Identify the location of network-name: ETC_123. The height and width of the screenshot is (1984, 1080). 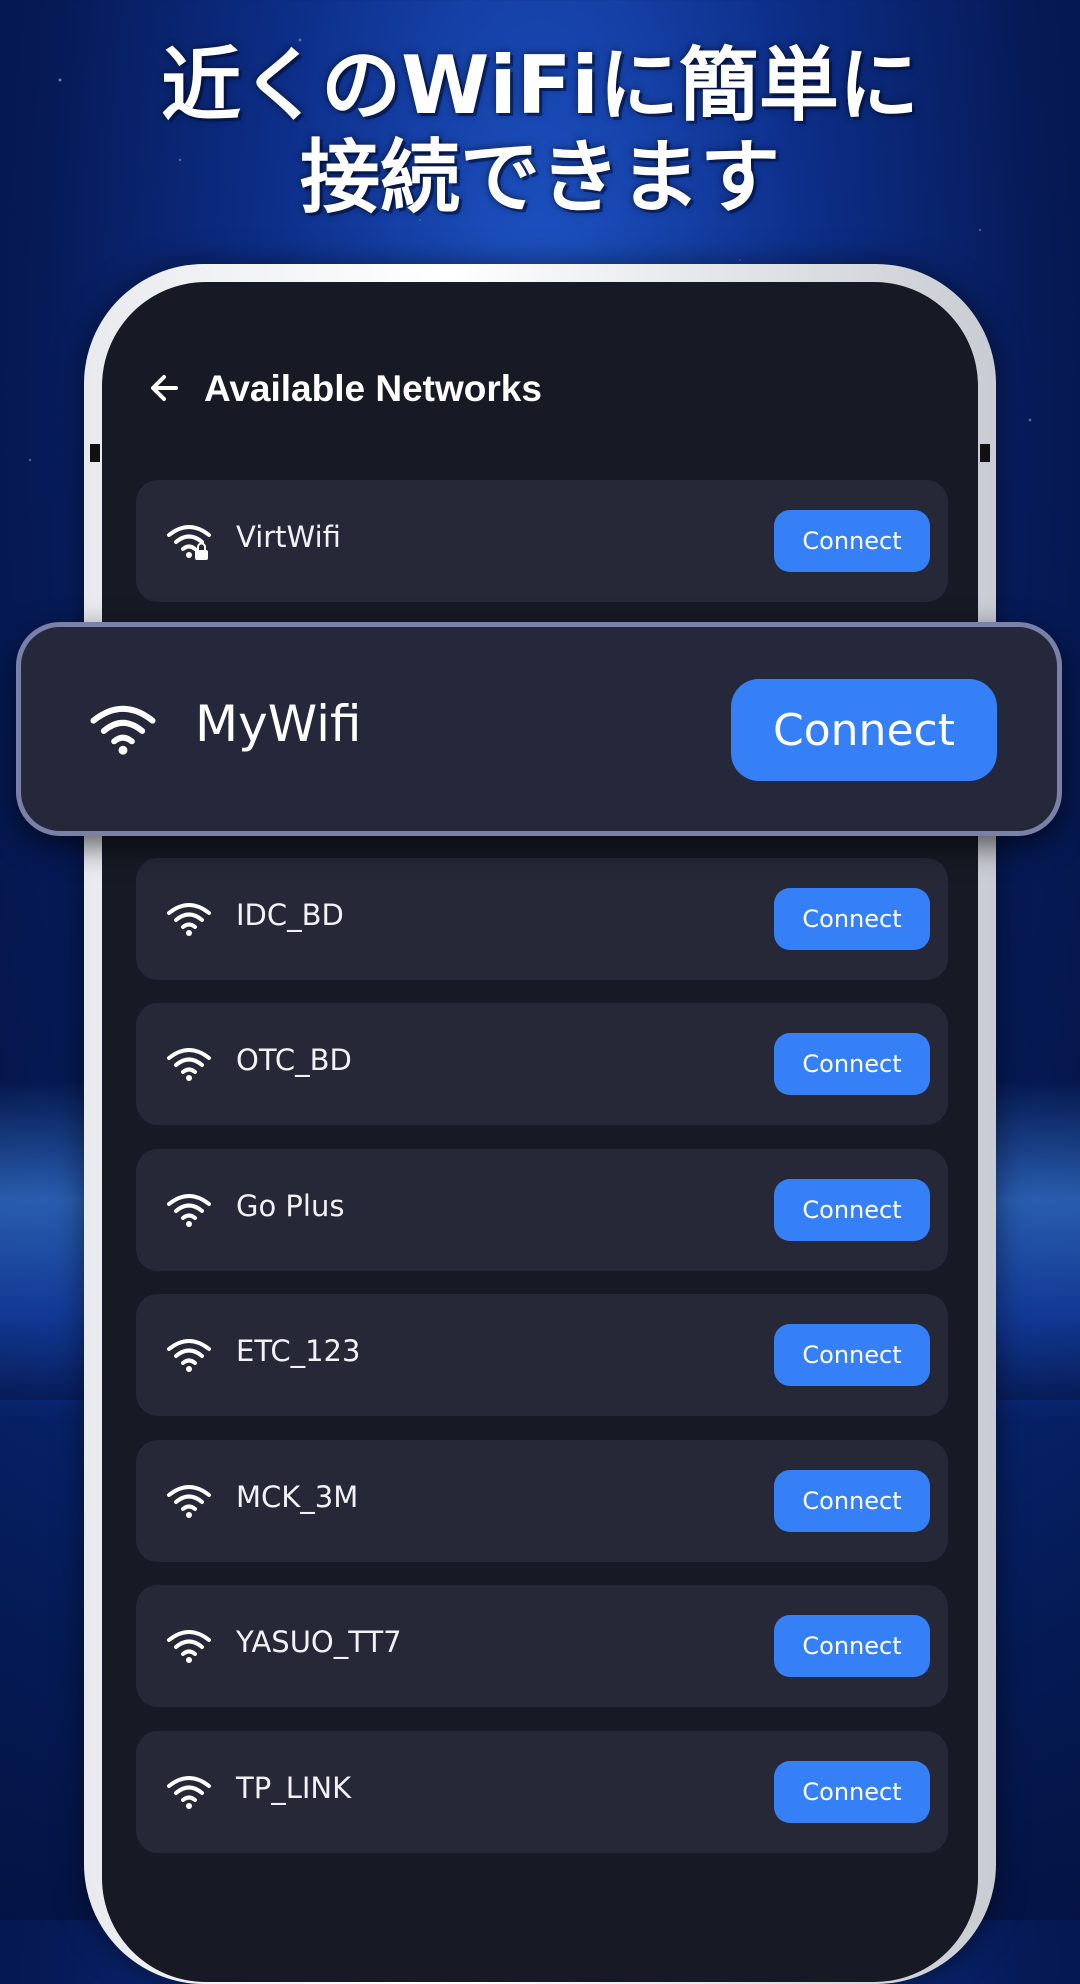
(298, 1351).